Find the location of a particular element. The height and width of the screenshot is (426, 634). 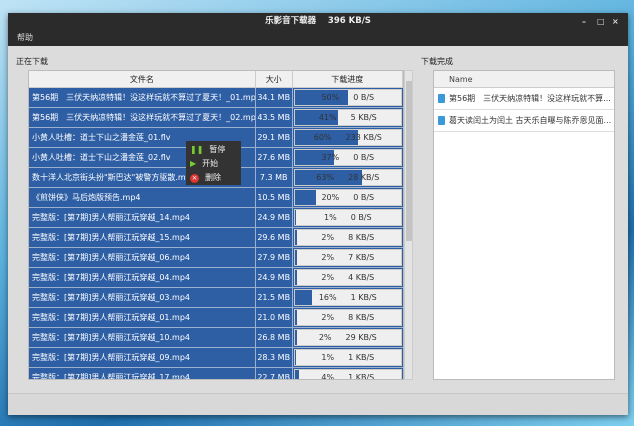

file-name: 完整版：[第7期]男人帮丽江玩穿越_14.mp4 is located at coordinates (142, 217).